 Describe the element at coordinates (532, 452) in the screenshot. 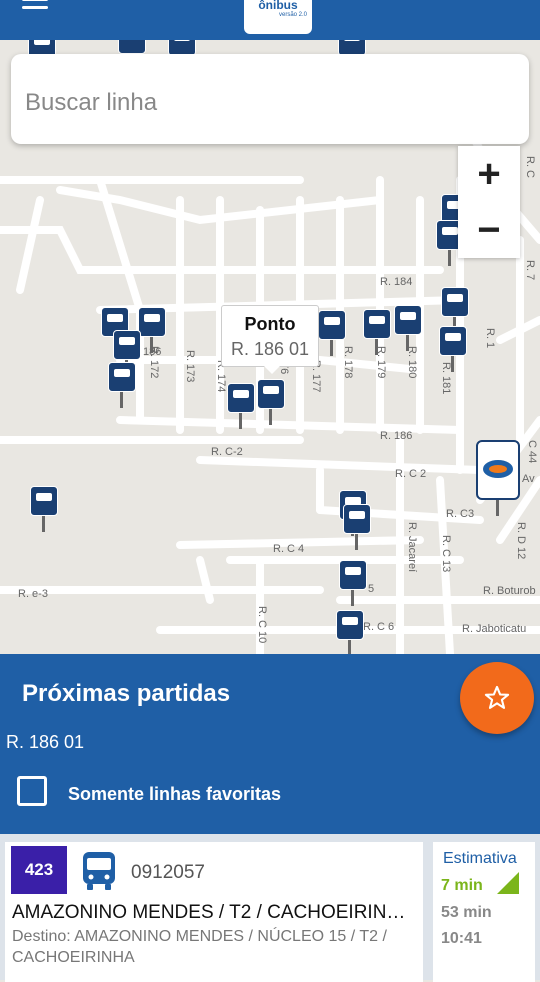

I see `road-label: C 44` at that location.